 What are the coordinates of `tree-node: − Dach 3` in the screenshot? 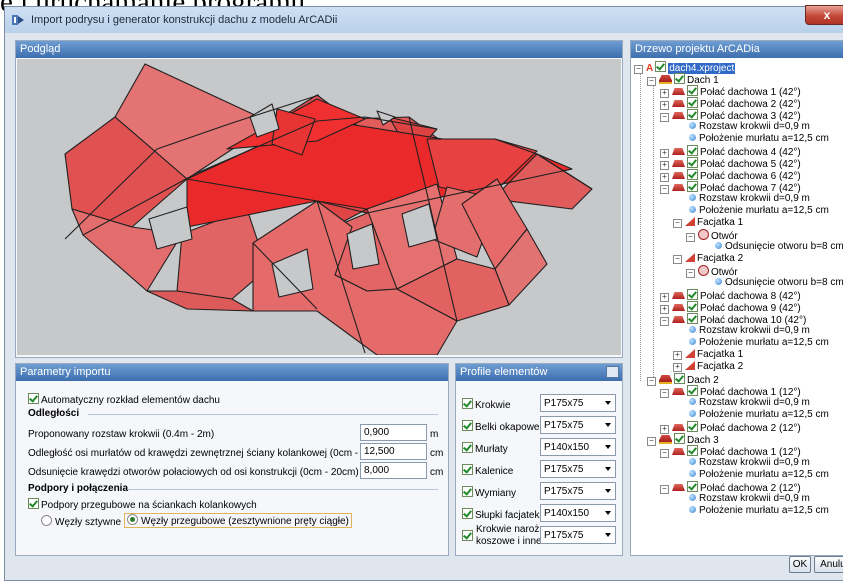 It's located at (683, 439).